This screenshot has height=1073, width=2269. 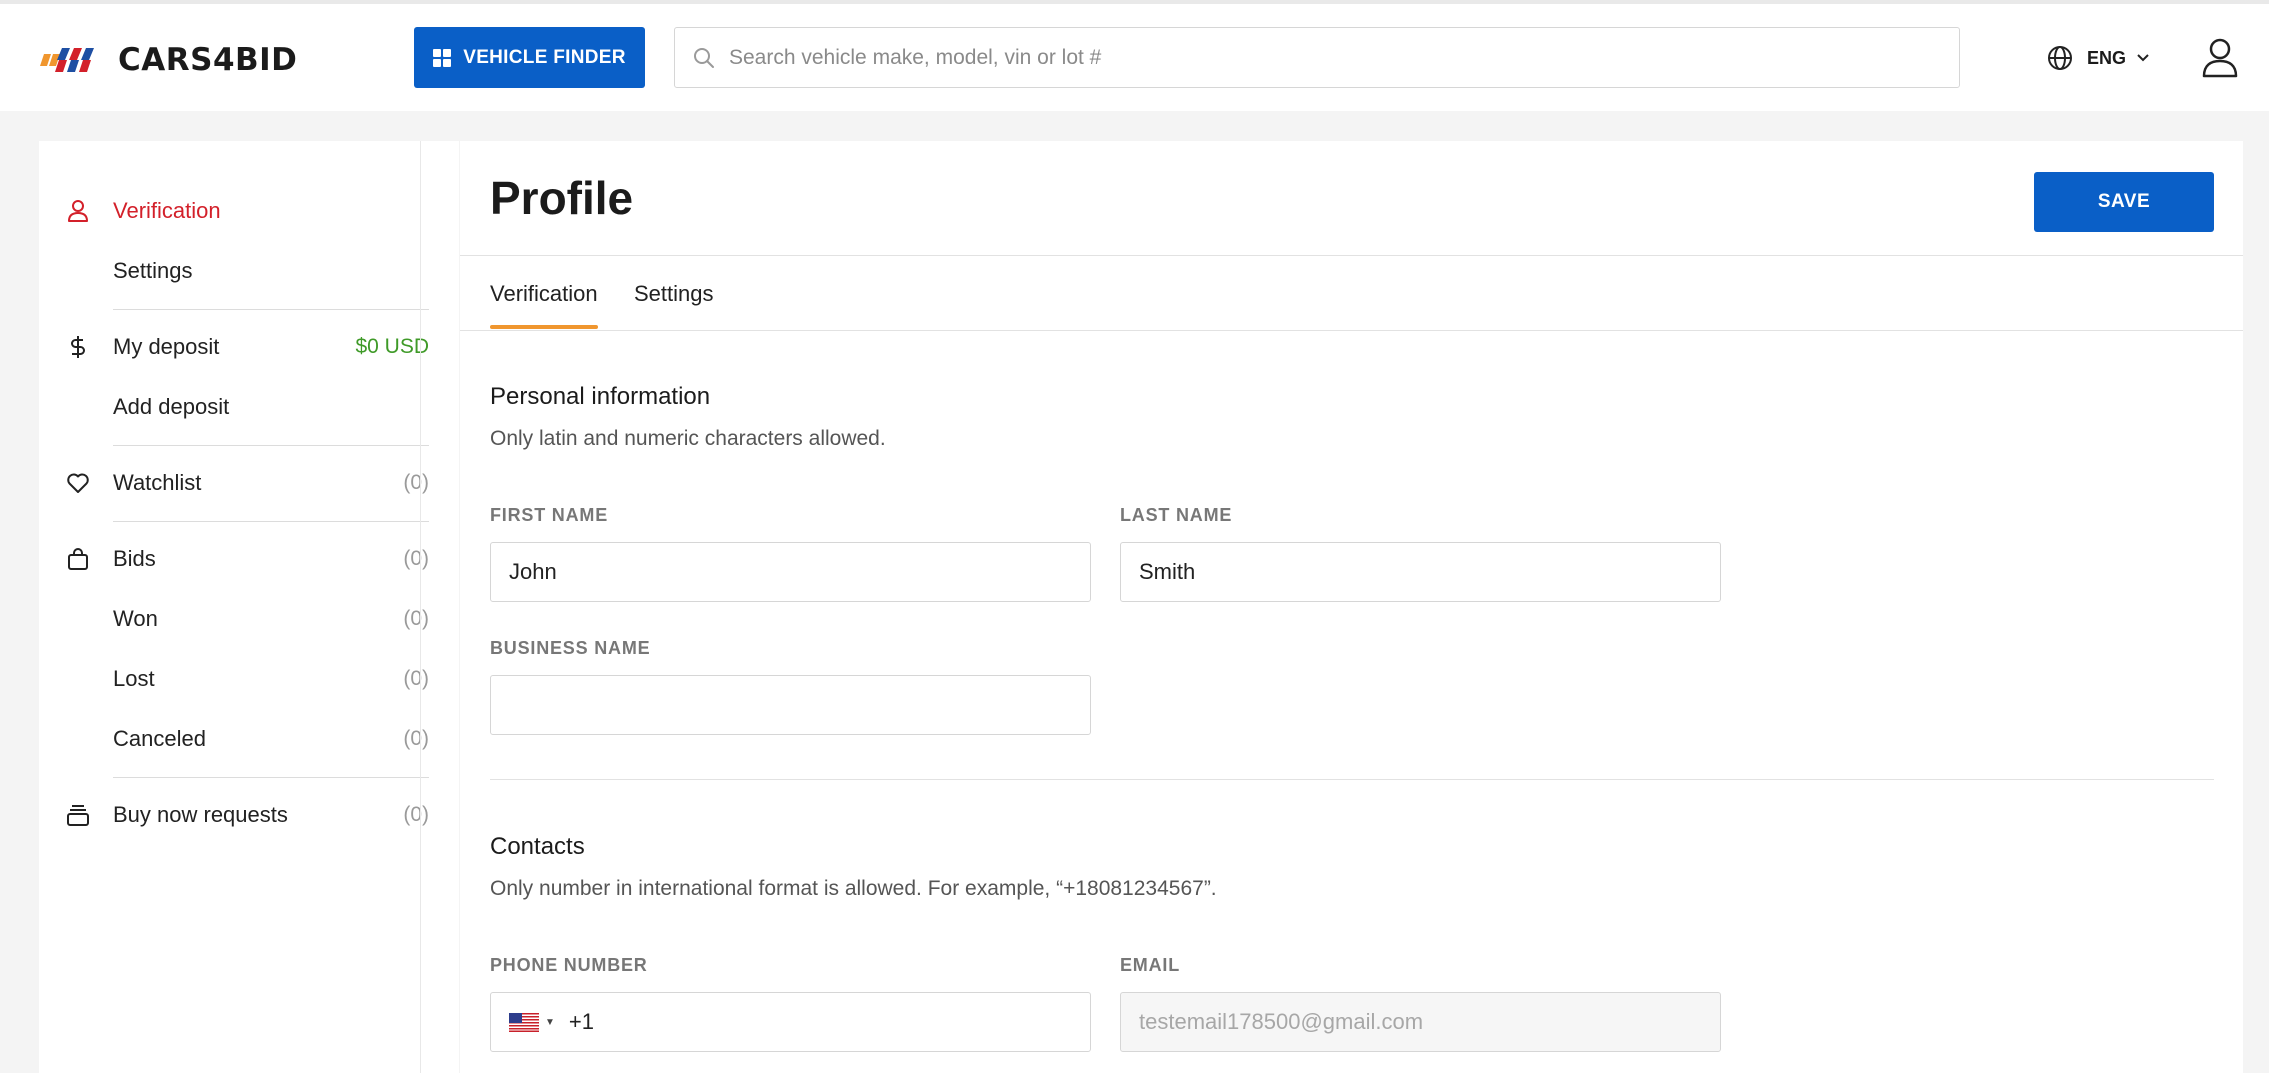 I want to click on sidebar-item-label: Settings, so click(x=153, y=270).